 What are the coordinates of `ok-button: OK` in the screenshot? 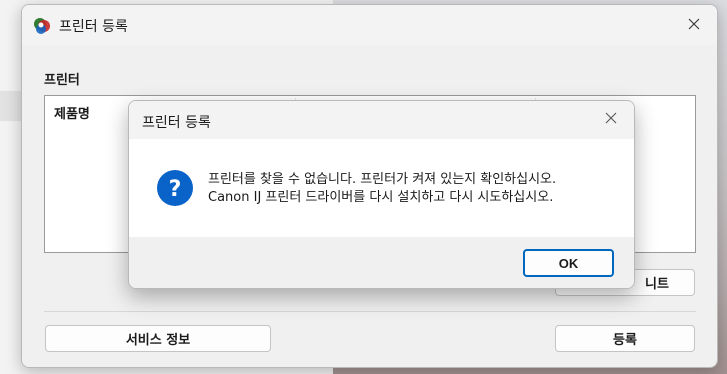 It's located at (568, 263).